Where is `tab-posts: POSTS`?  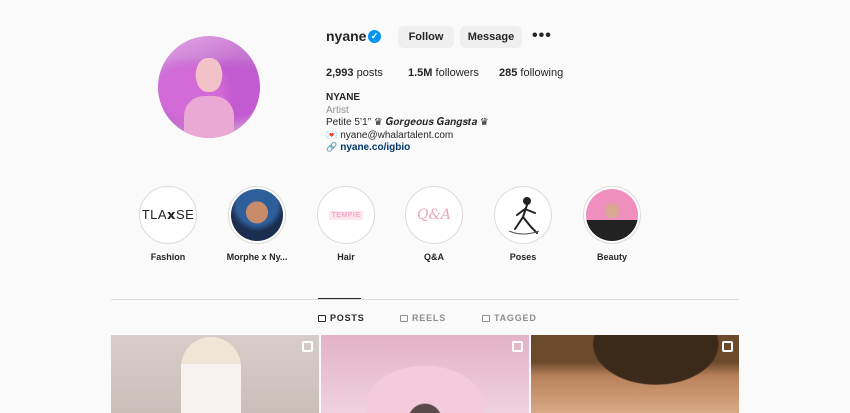 tab-posts: POSTS is located at coordinates (341, 318).